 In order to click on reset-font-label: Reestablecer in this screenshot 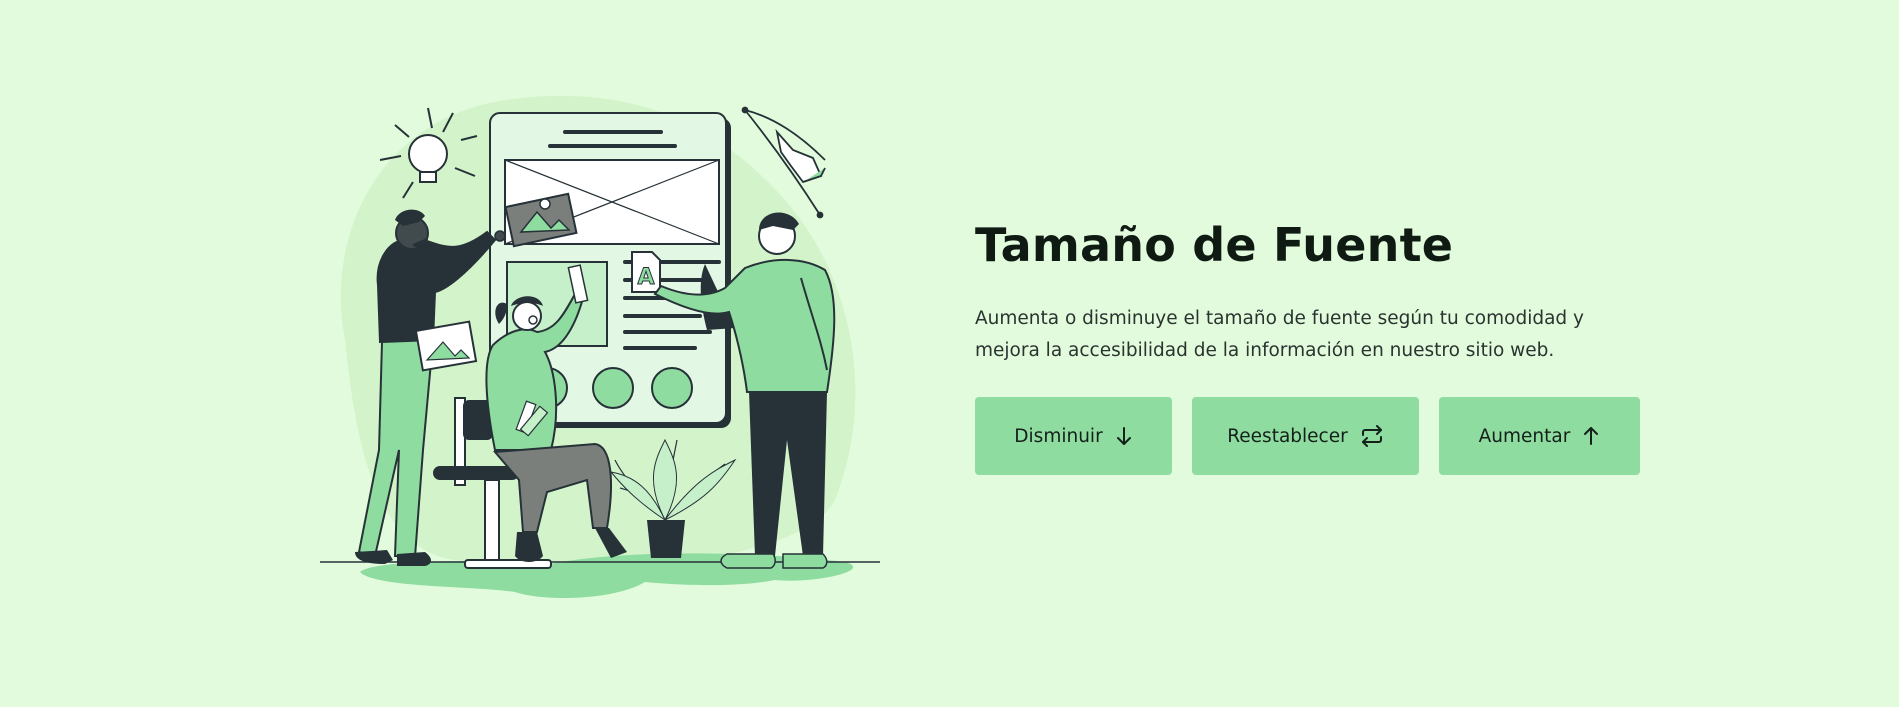, I will do `click(1287, 436)`.